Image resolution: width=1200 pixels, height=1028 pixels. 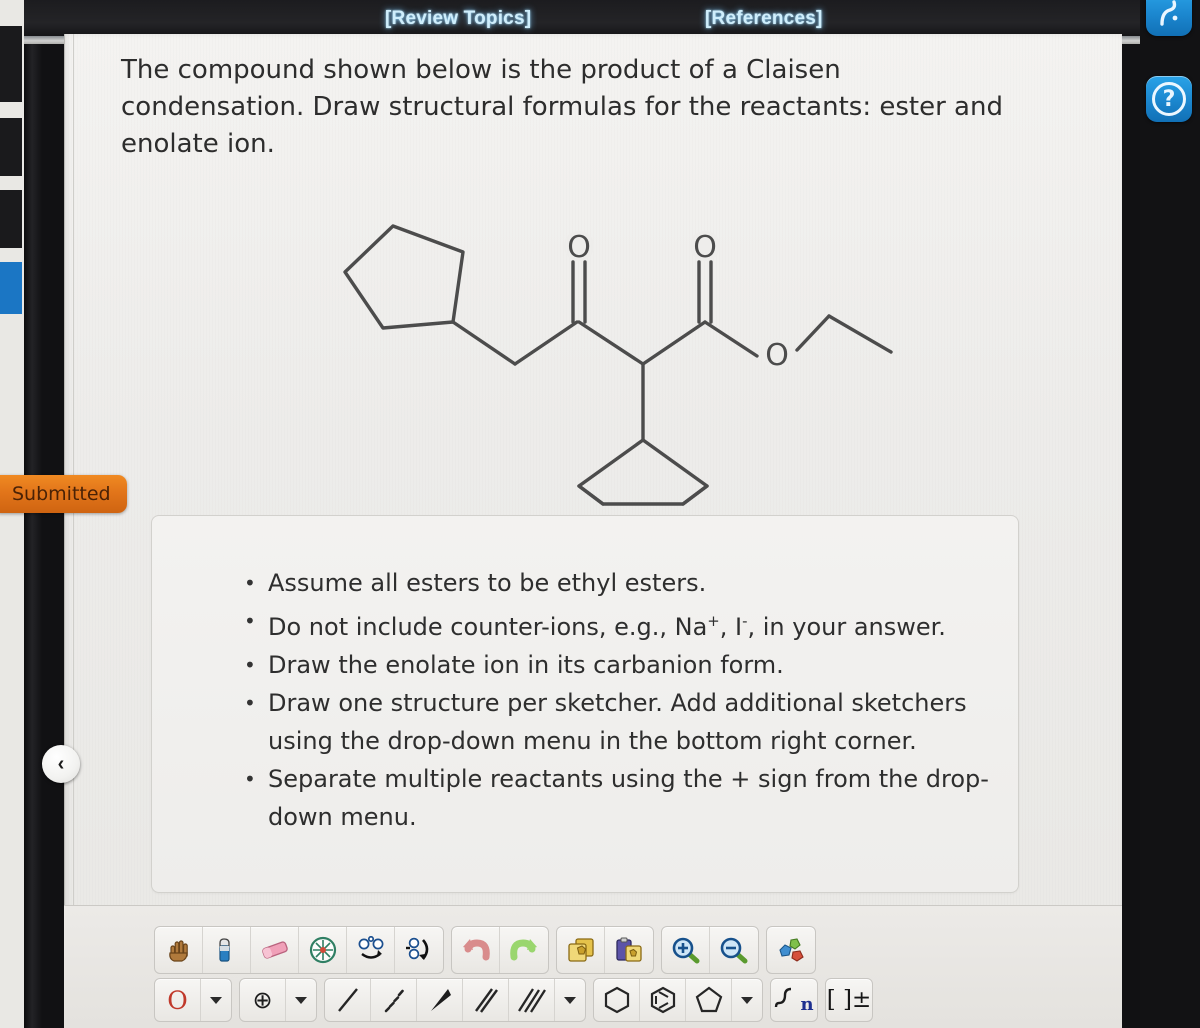 I want to click on bond-dropdown-caret-icon, so click(x=570, y=1000).